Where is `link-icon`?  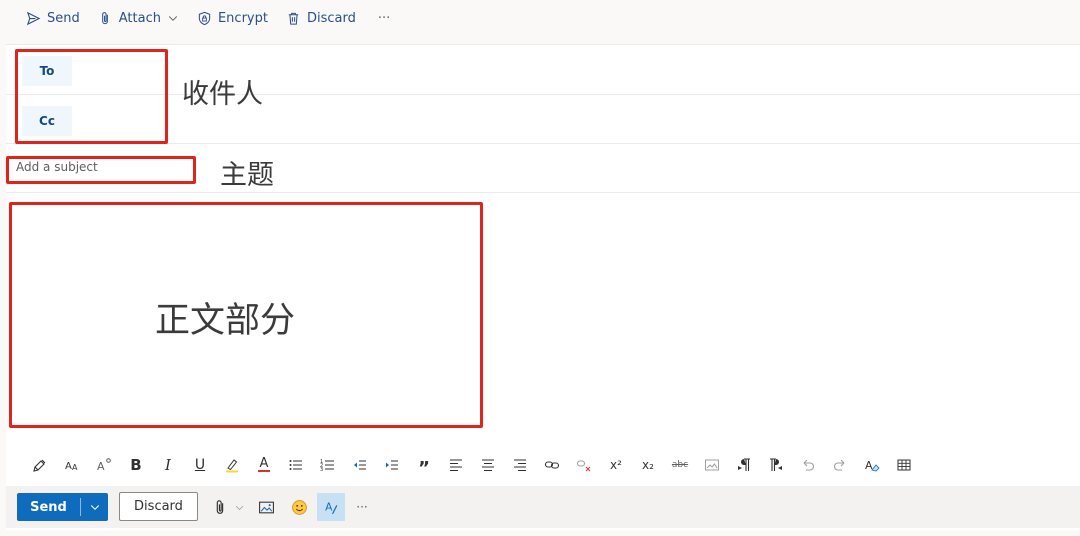 link-icon is located at coordinates (552, 465).